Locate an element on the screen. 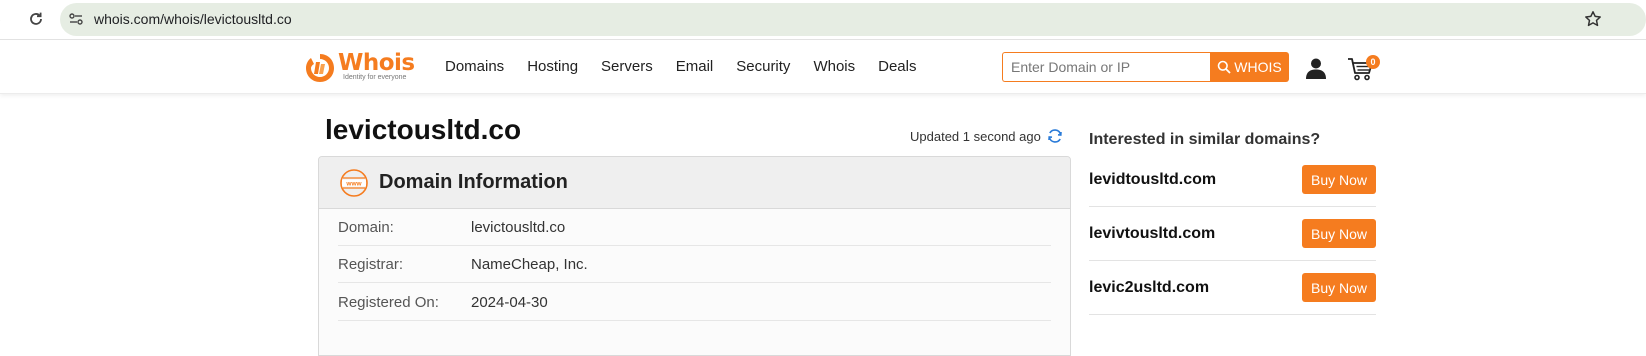  whois-logo-mark-icon is located at coordinates (320, 68).